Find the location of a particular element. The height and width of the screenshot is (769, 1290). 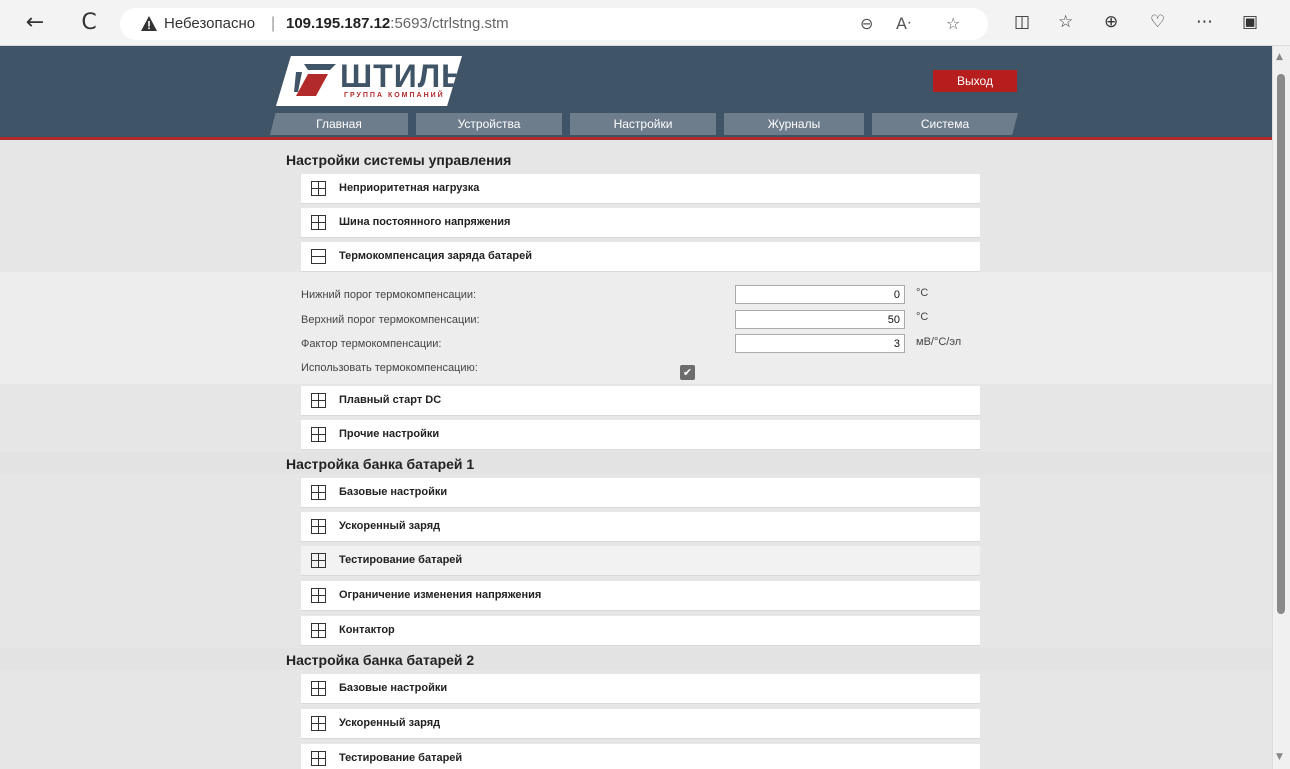

accordion-item-thermo-compensation: Термокомпенсация заряда батарей is located at coordinates (640, 257).